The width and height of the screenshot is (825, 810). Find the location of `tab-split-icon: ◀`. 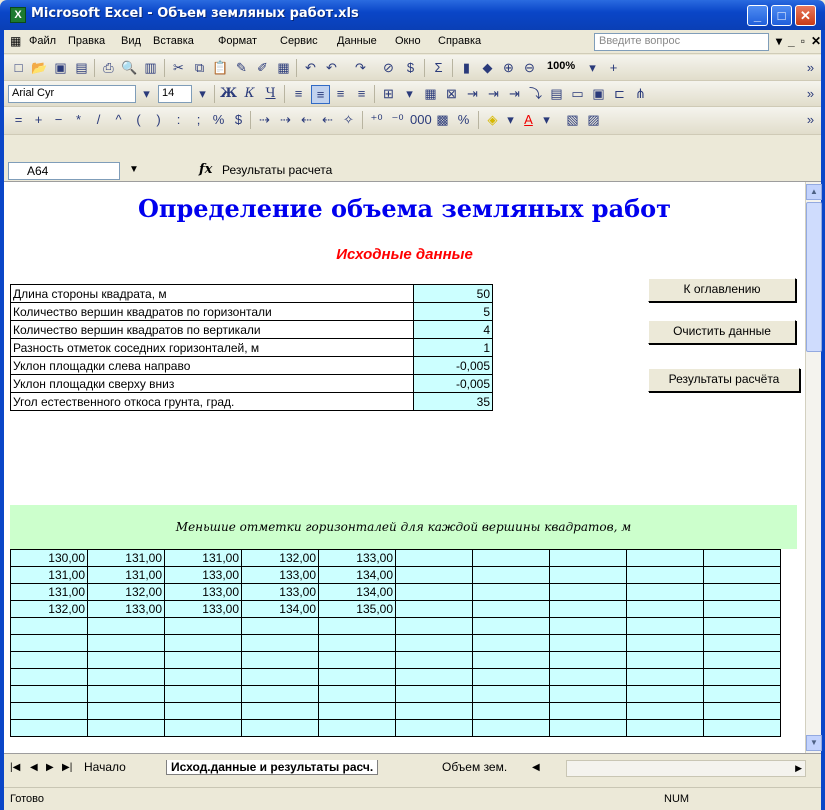

tab-split-icon: ◀ is located at coordinates (536, 767).